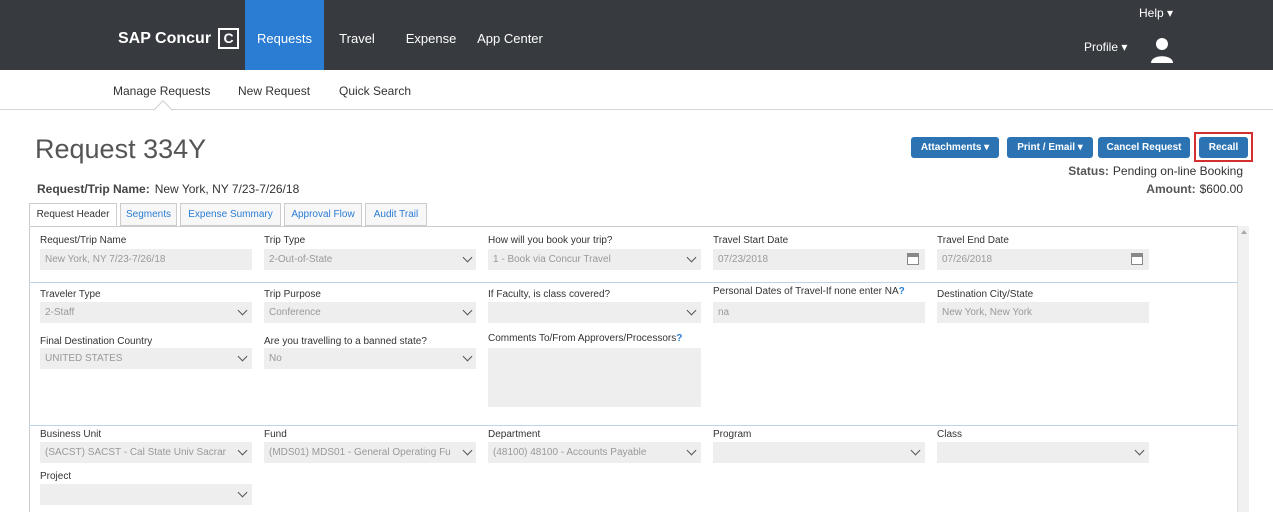 The image size is (1273, 512). Describe the element at coordinates (819, 452) in the screenshot. I see `program-select` at that location.